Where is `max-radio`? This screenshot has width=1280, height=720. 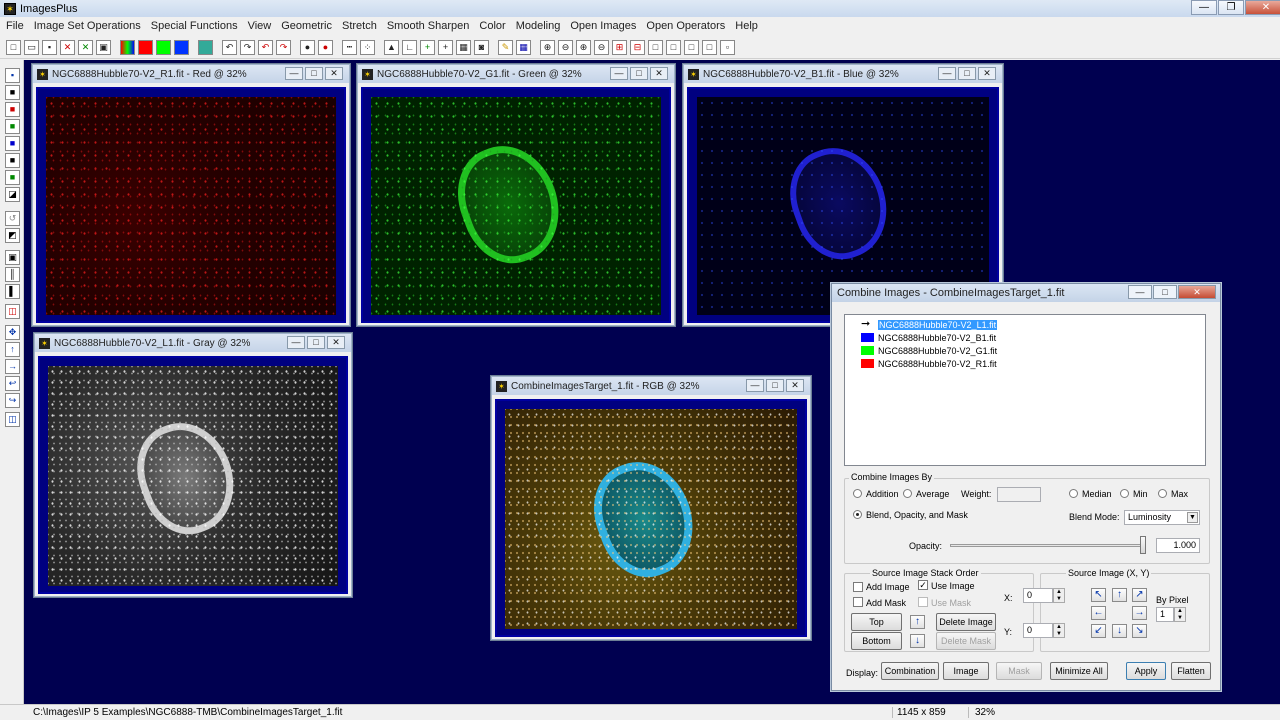 max-radio is located at coordinates (1162, 493).